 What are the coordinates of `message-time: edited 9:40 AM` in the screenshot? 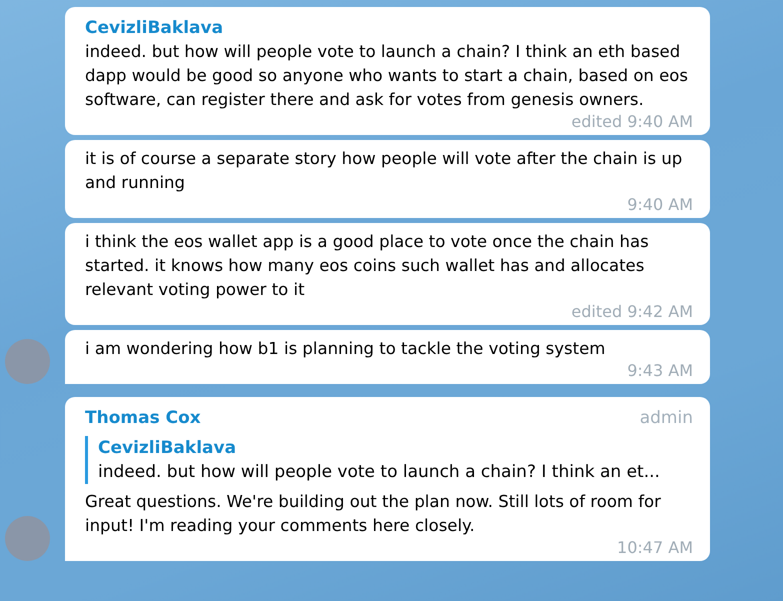 It's located at (632, 122).